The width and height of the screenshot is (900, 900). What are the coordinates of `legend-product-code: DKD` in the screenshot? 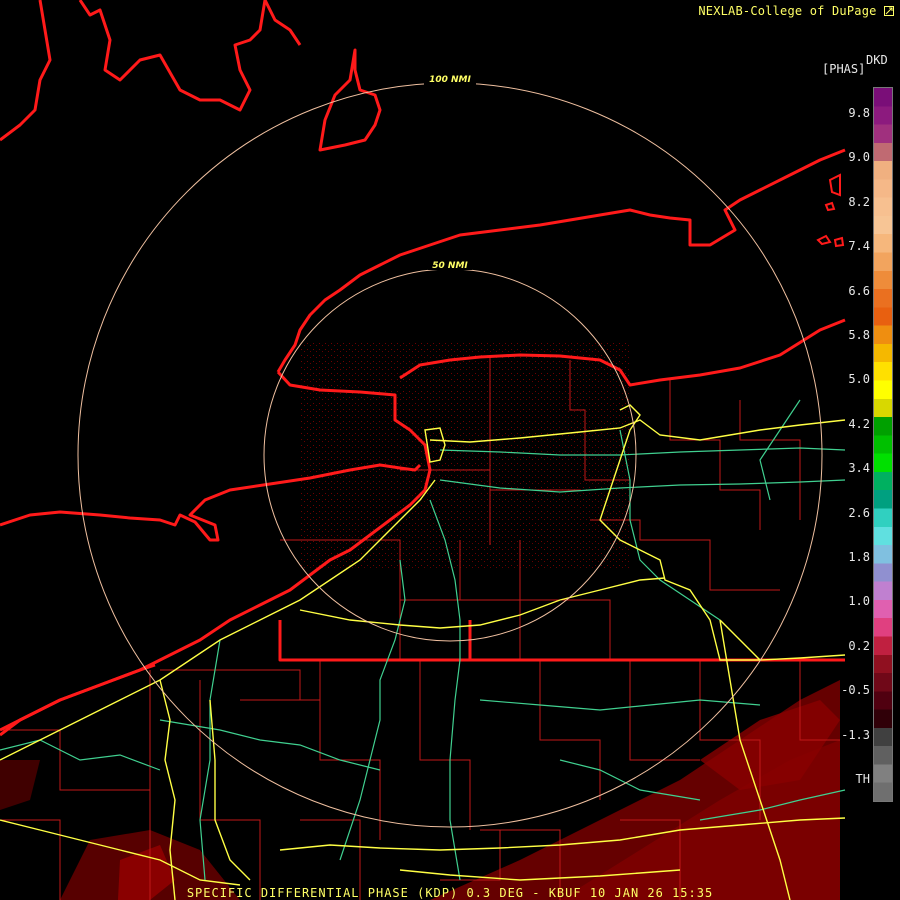 It's located at (877, 60).